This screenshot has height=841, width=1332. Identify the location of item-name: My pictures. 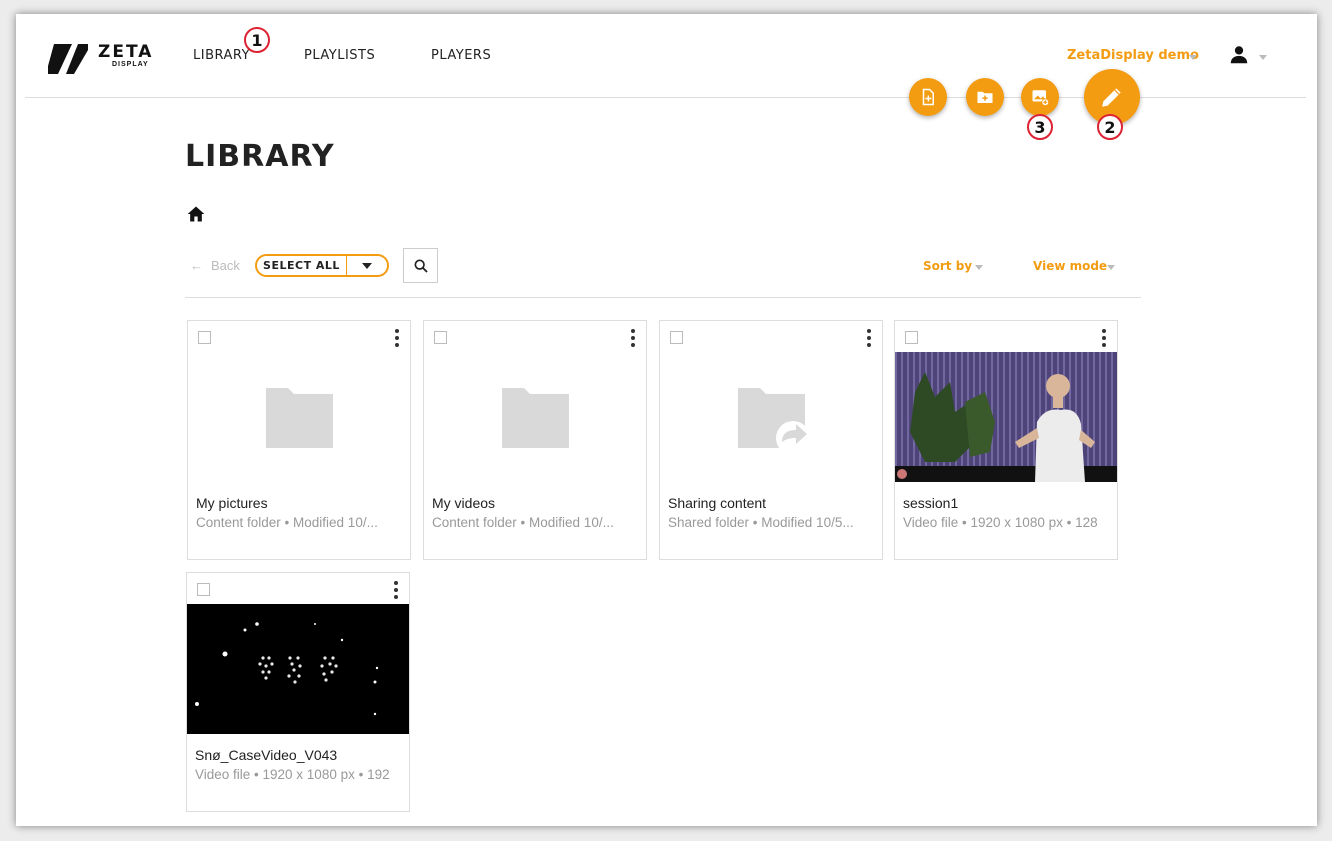
(232, 503).